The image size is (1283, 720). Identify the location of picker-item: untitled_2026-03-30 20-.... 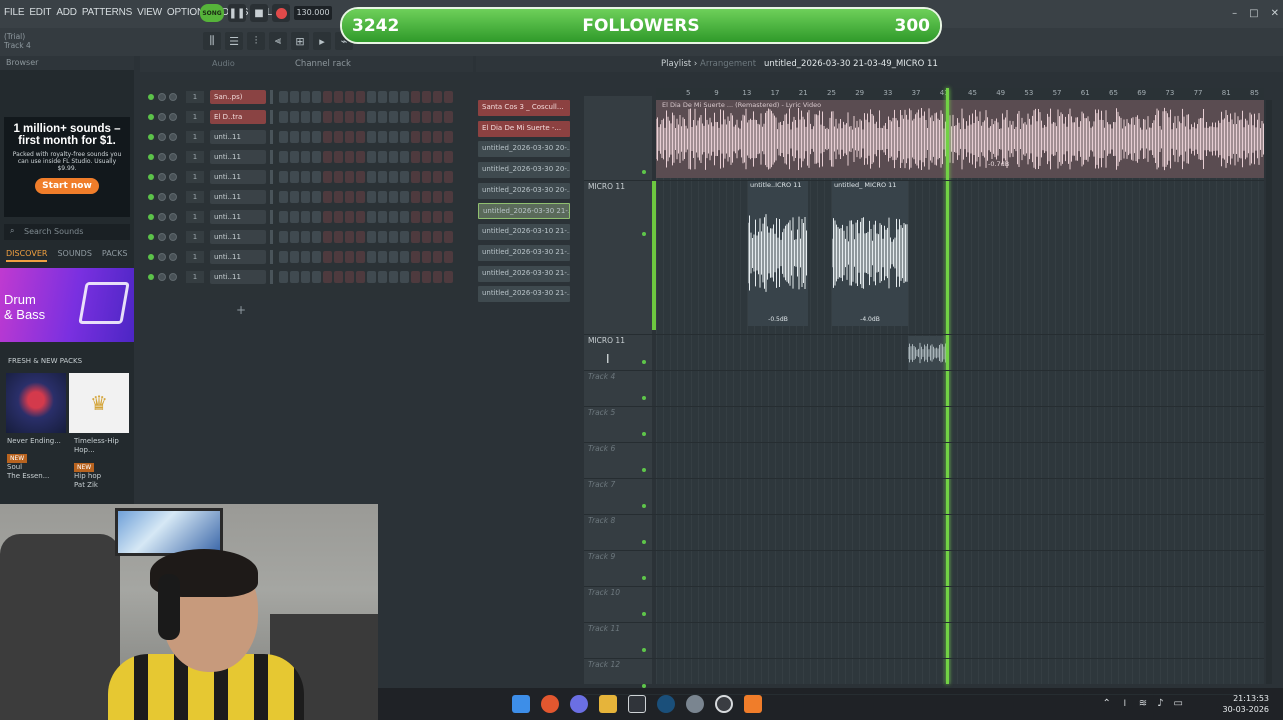
(524, 149).